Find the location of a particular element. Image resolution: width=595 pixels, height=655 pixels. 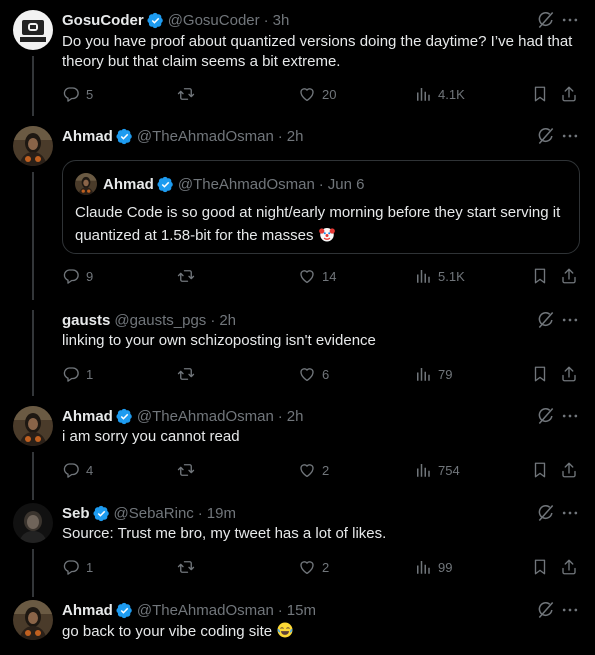

views-count: 4.1K is located at coordinates (451, 94).